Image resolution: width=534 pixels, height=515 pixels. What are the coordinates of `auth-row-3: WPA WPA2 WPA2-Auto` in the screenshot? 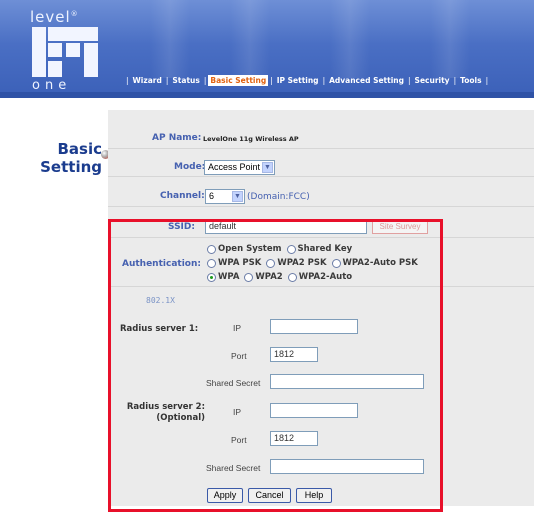 It's located at (282, 277).